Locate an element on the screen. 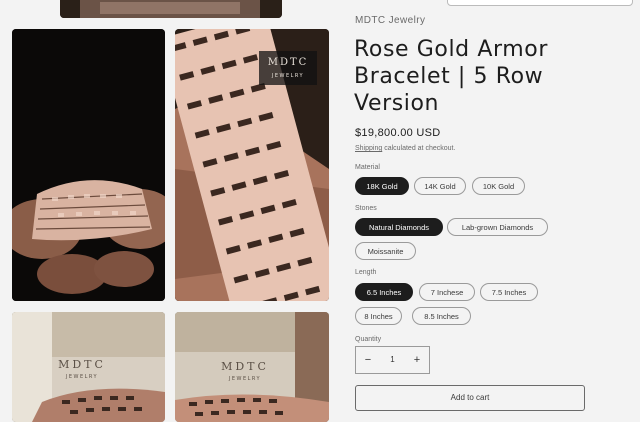 The image size is (640, 422). quantity-stepper: − 1 + is located at coordinates (392, 360).